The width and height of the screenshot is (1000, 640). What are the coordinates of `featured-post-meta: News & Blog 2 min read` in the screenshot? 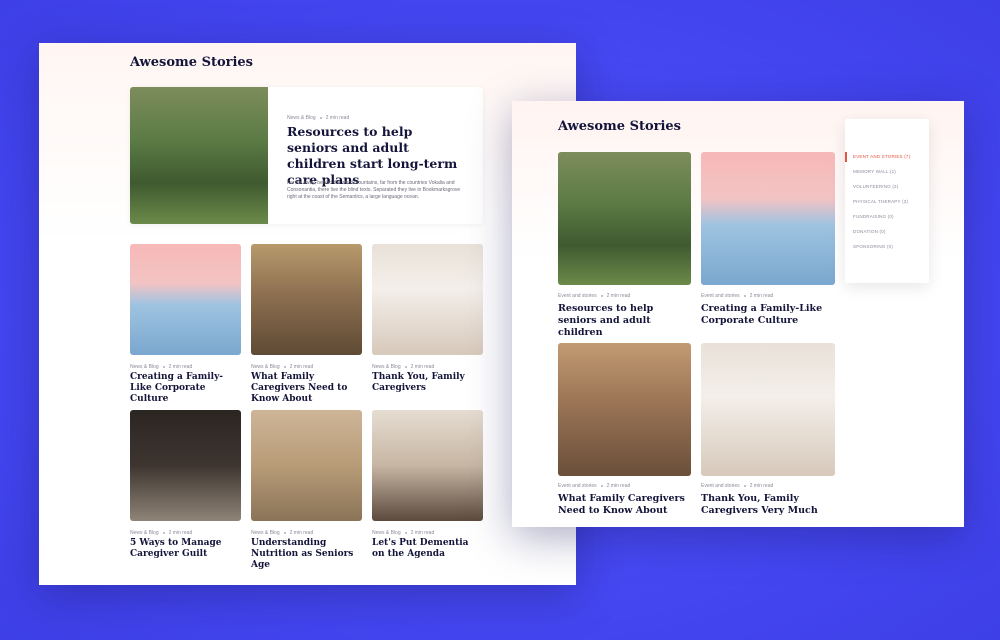 It's located at (318, 118).